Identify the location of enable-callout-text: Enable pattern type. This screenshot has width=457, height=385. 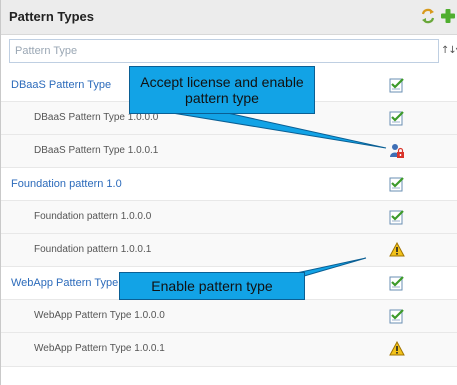
(212, 286).